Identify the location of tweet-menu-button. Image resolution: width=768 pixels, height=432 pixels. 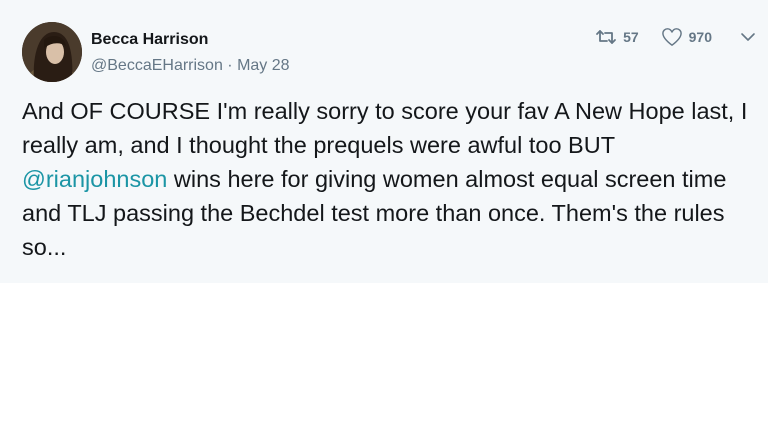
(748, 37).